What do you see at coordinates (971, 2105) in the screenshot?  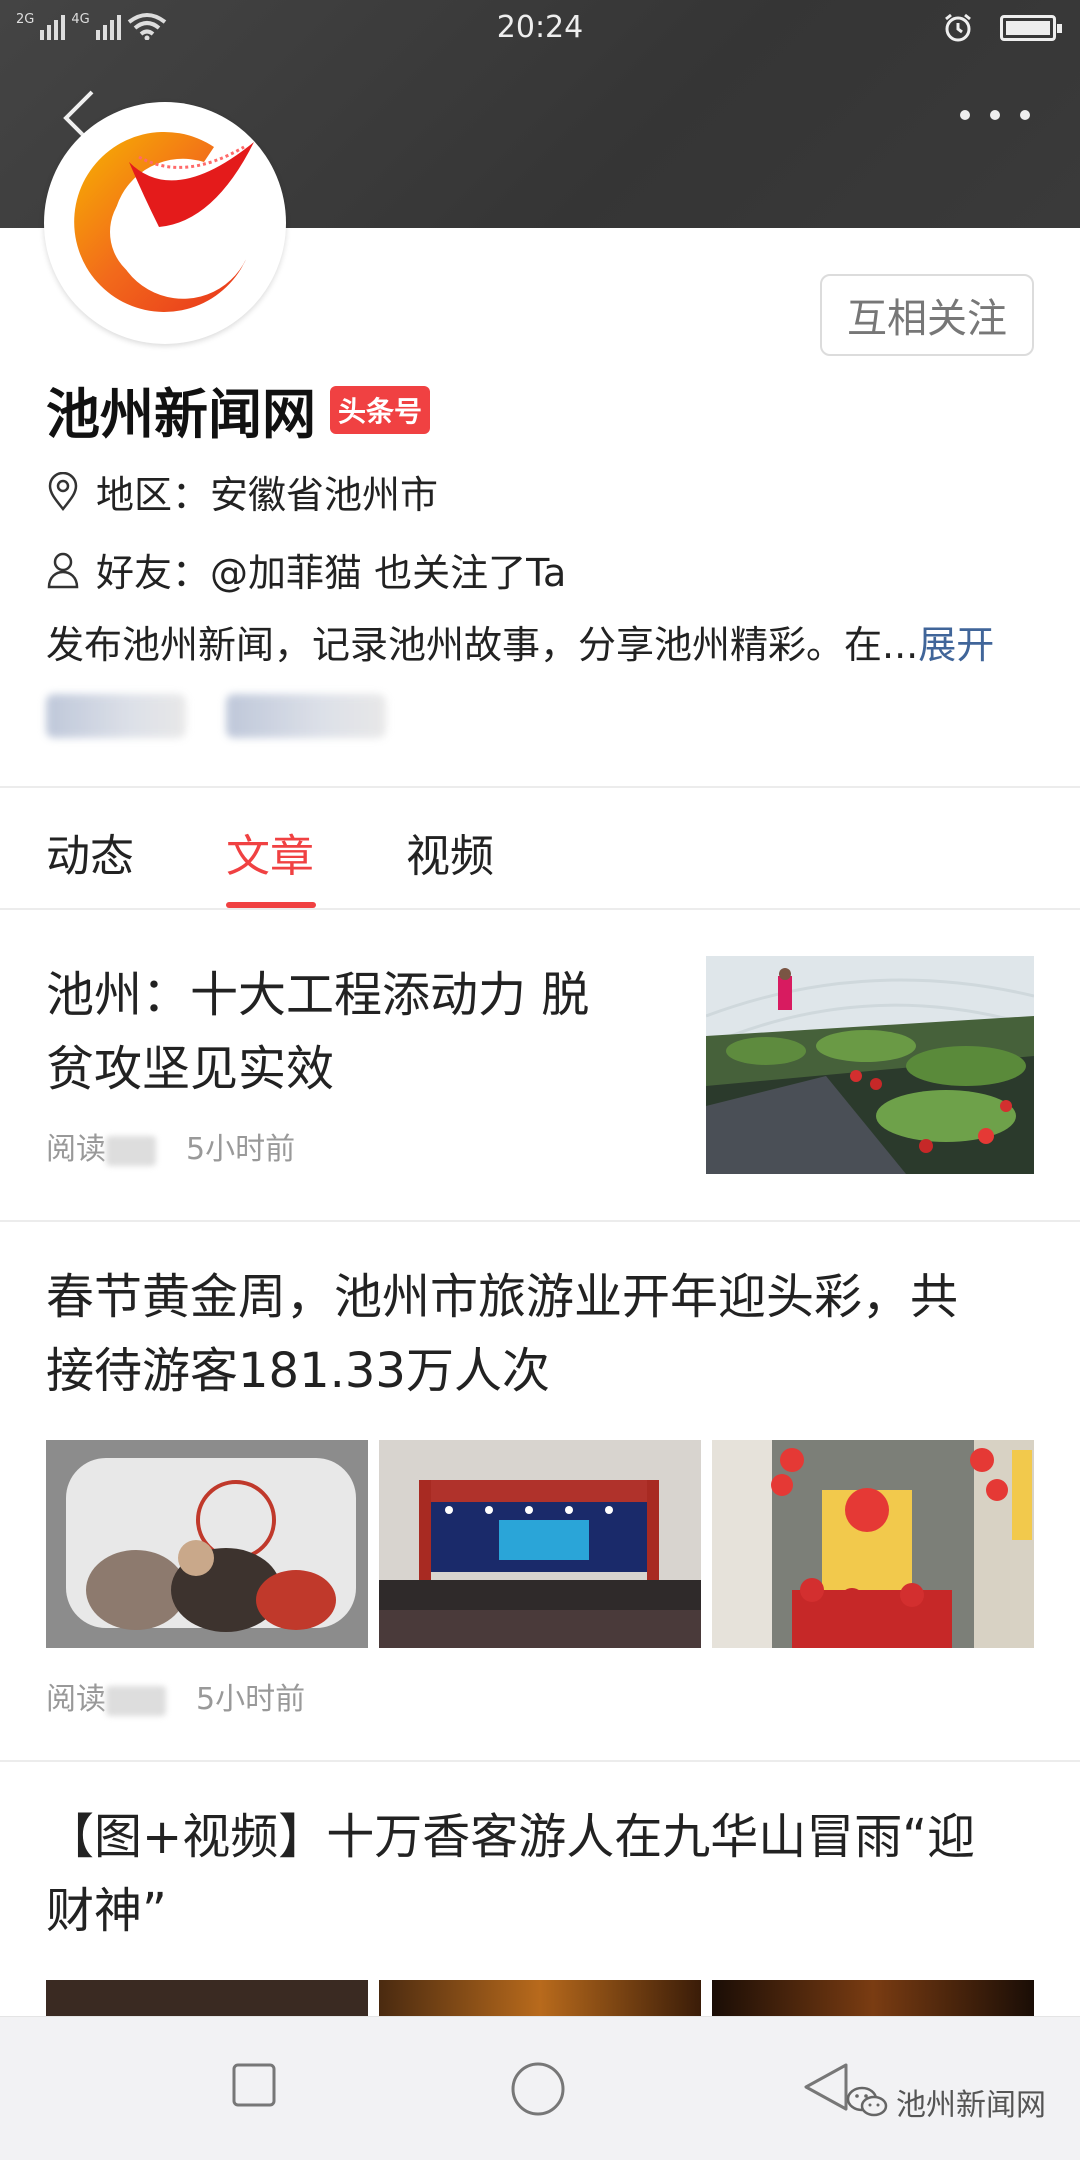 I see `watermark-text: 池州新闻网` at bounding box center [971, 2105].